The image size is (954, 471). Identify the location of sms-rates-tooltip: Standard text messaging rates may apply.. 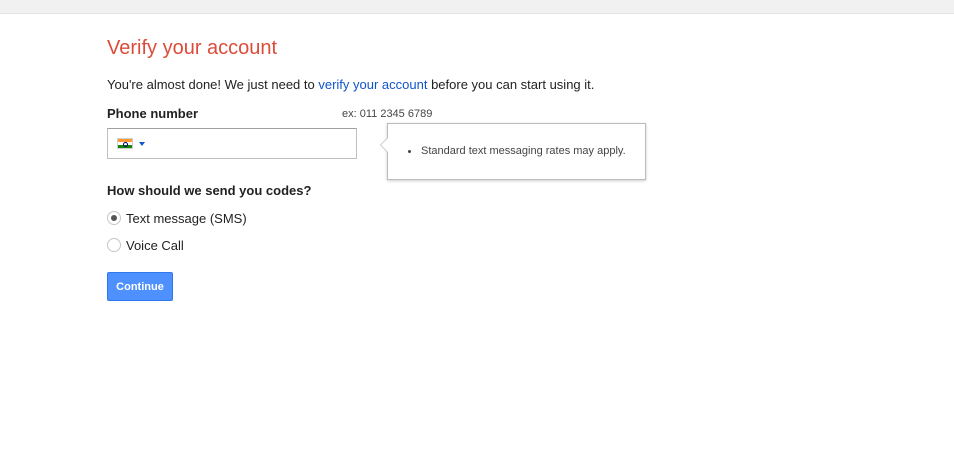
(513, 151).